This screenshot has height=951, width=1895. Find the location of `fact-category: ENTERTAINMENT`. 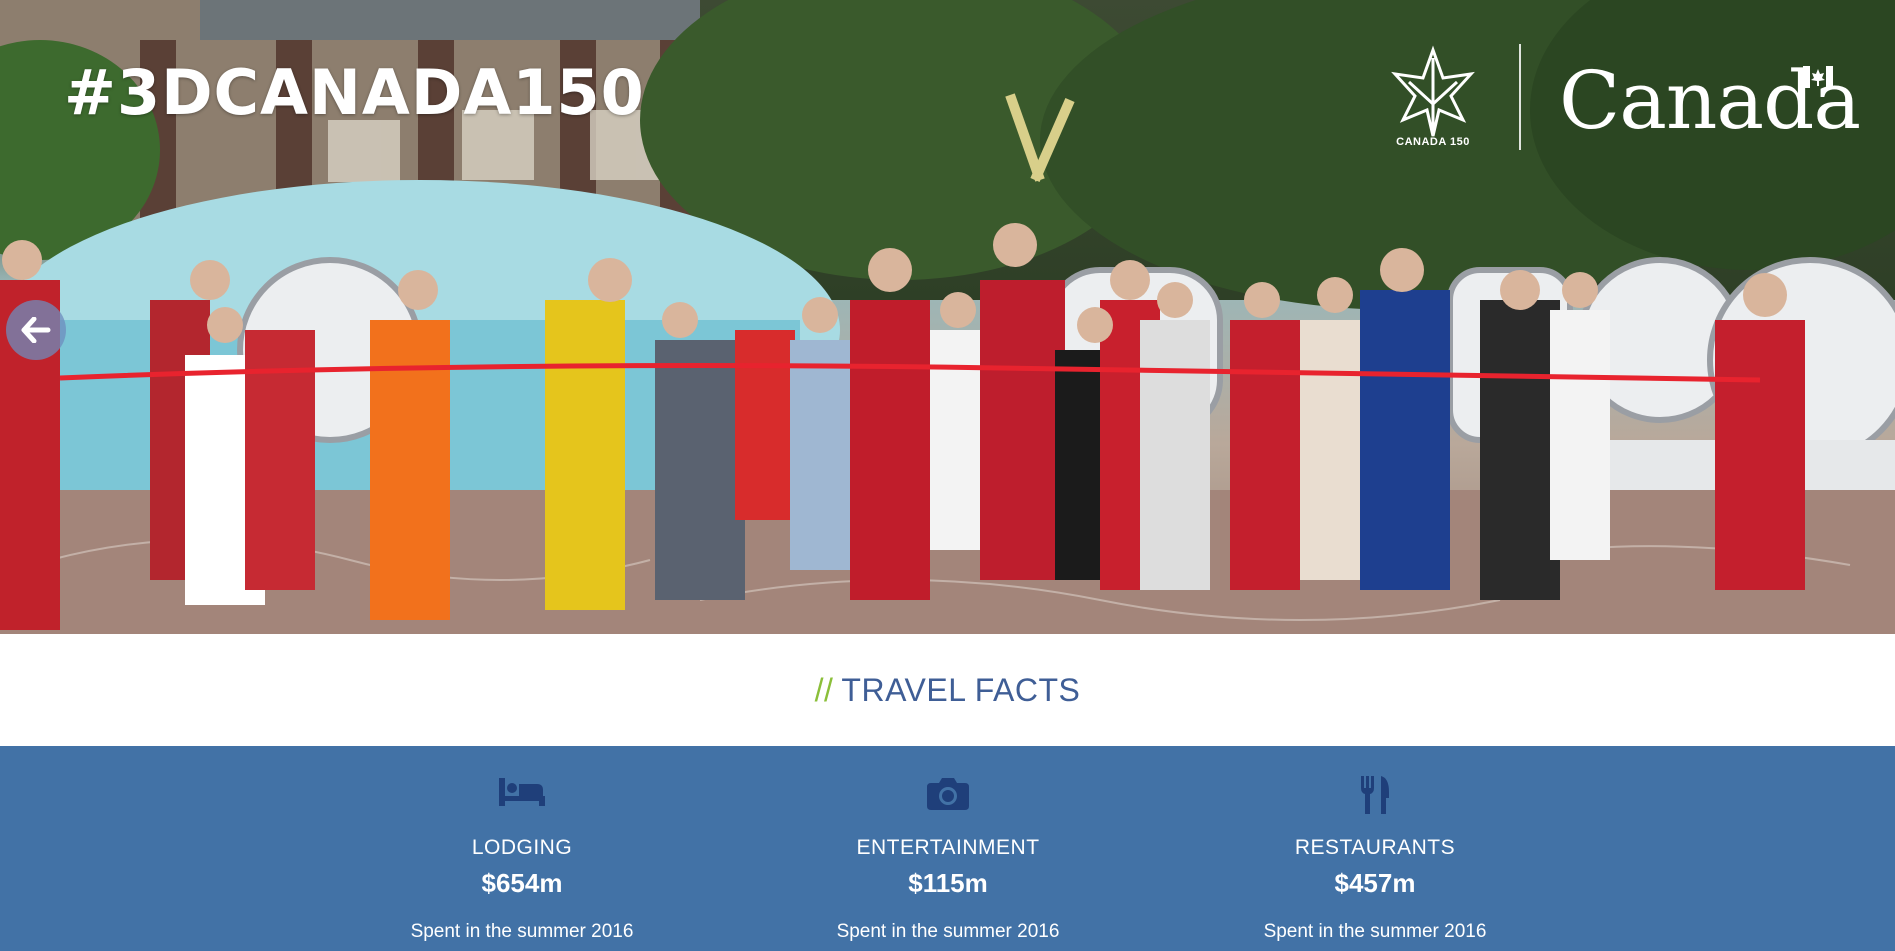

fact-category: ENTERTAINMENT is located at coordinates (948, 847).